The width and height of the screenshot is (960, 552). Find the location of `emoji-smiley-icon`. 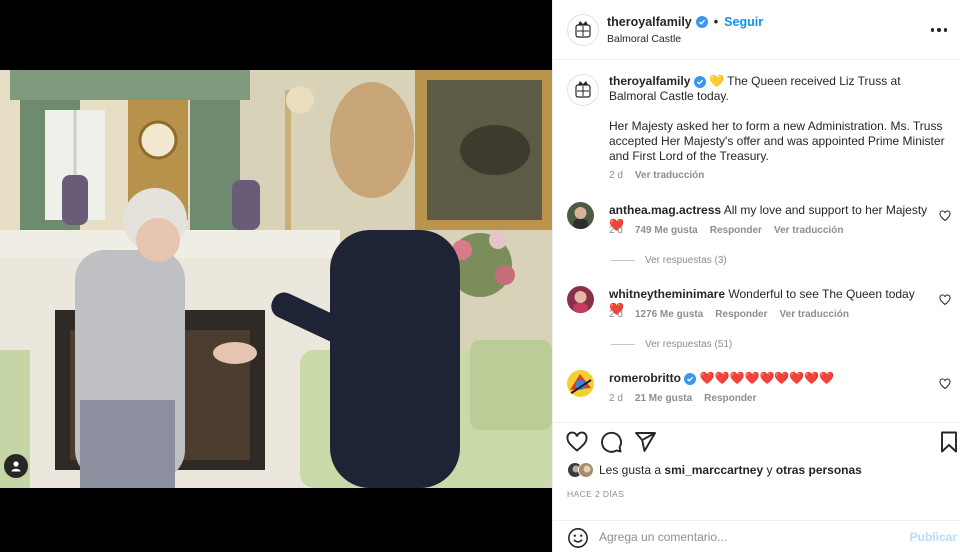

emoji-smiley-icon is located at coordinates (578, 538).